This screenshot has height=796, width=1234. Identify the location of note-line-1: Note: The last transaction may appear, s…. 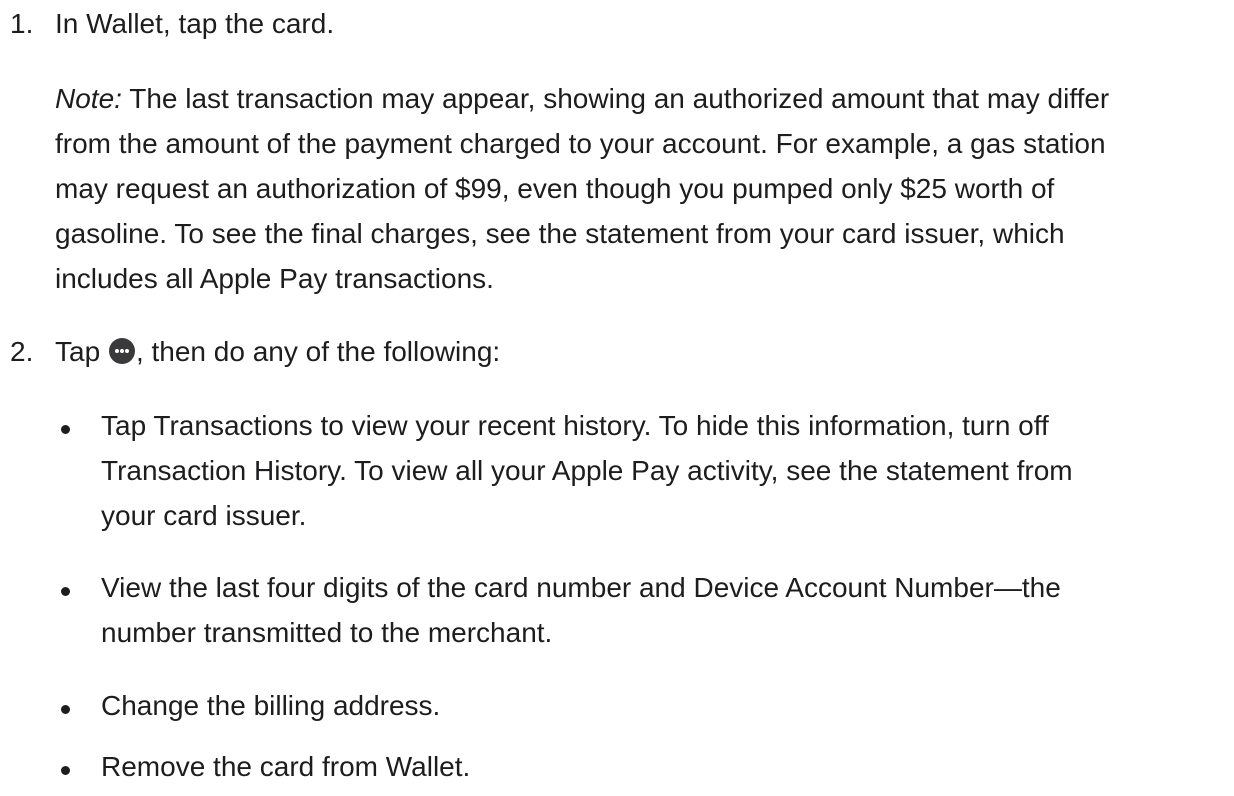
(582, 98).